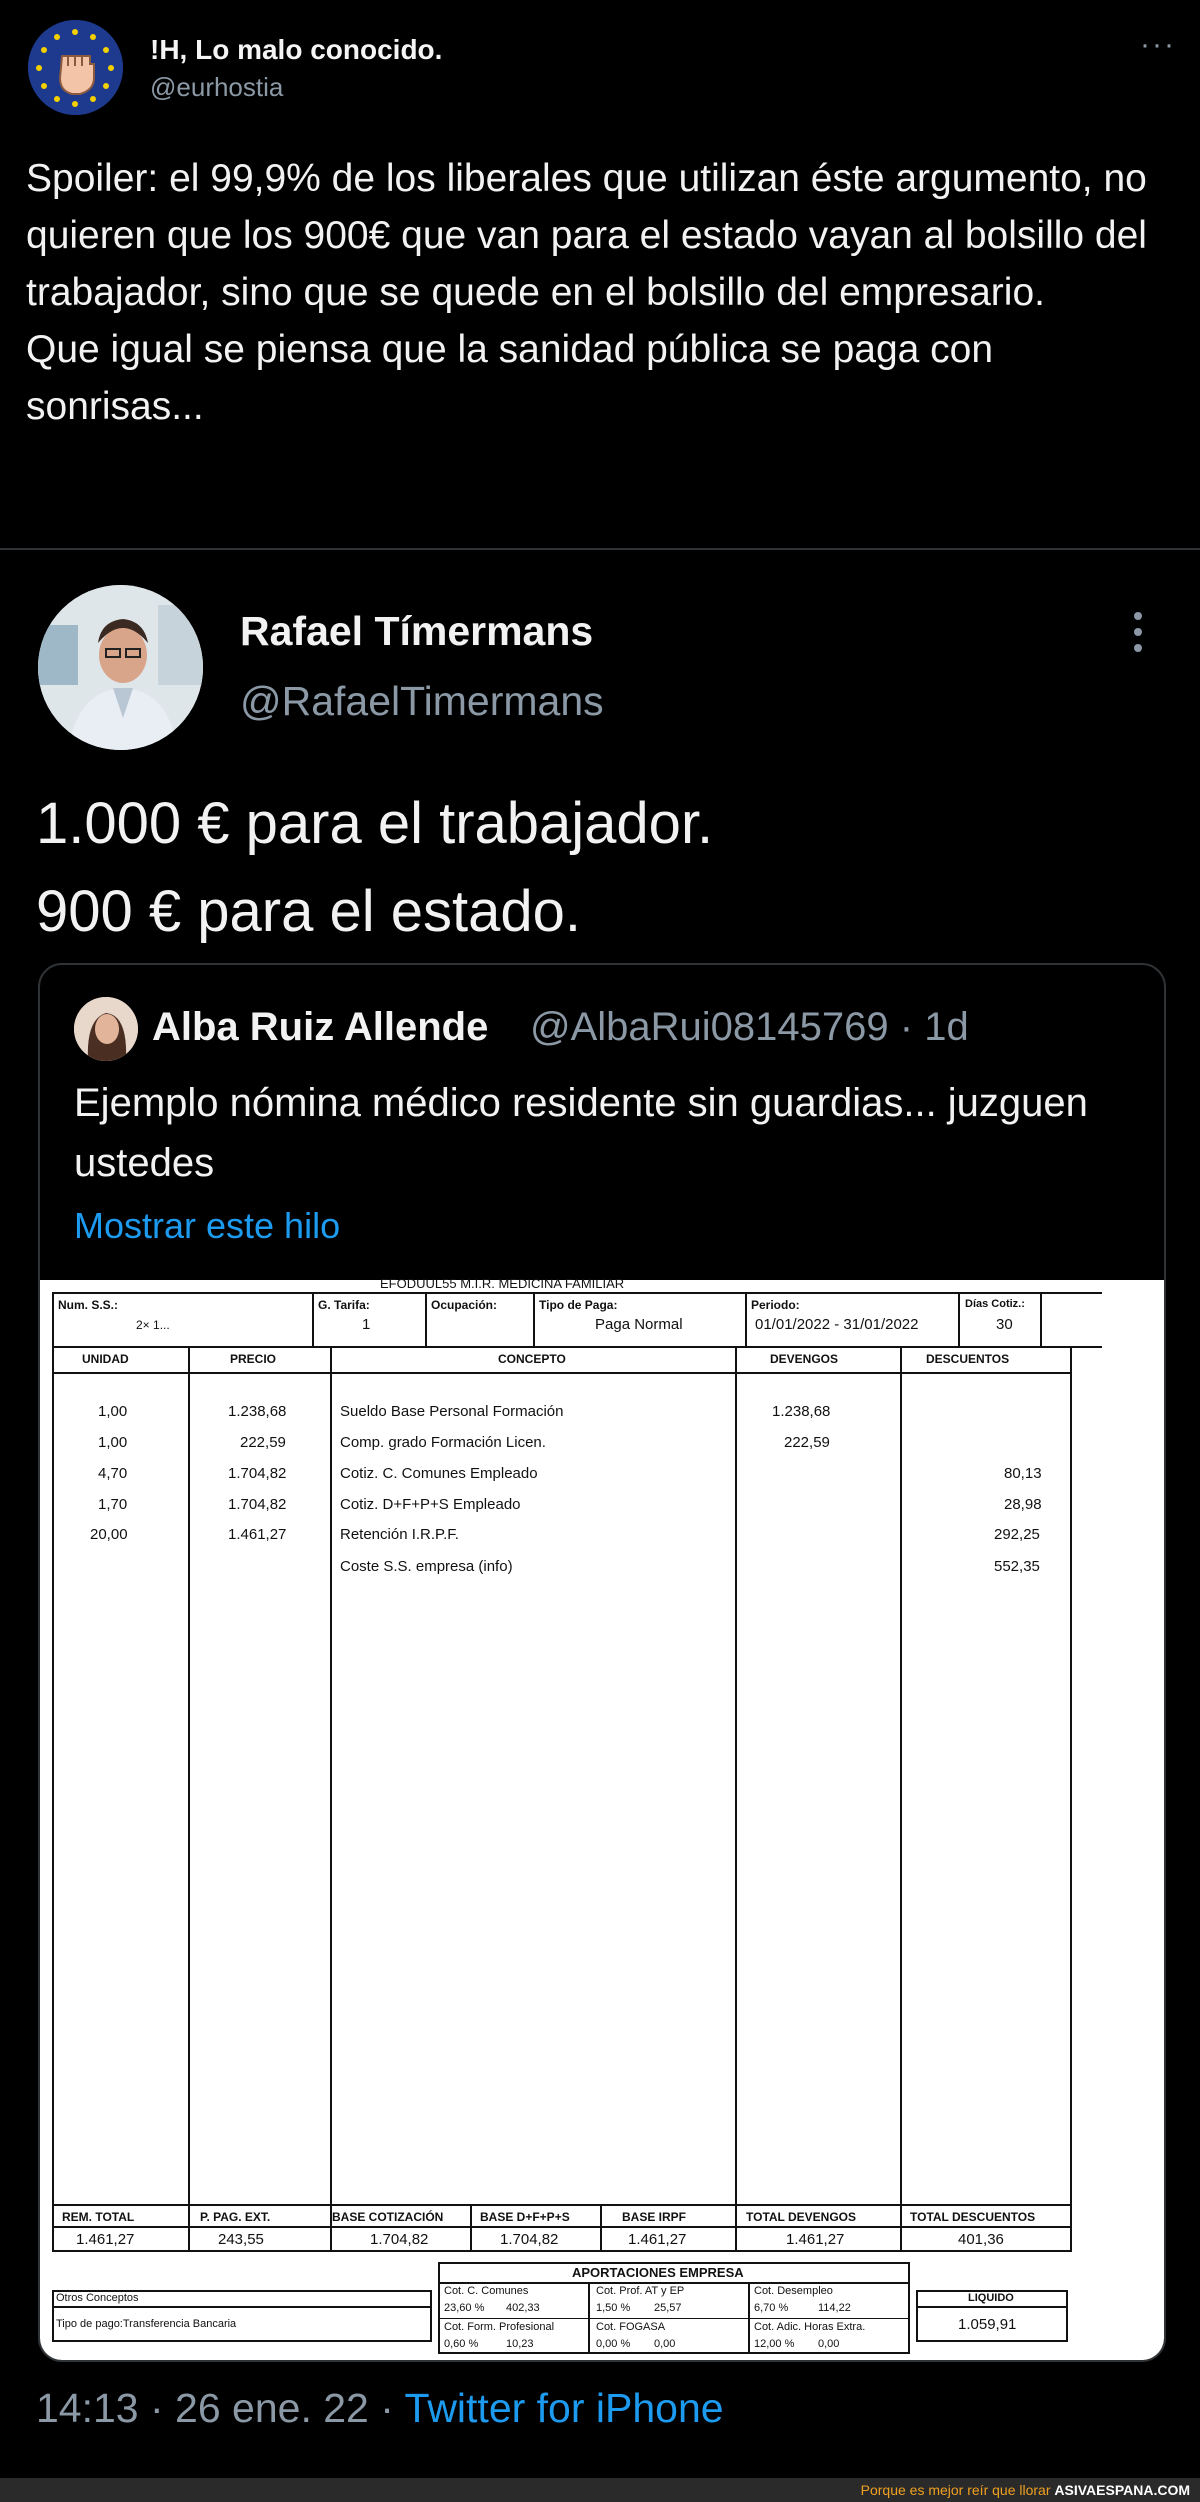  I want to click on col-precio: PRECIO, so click(253, 1359).